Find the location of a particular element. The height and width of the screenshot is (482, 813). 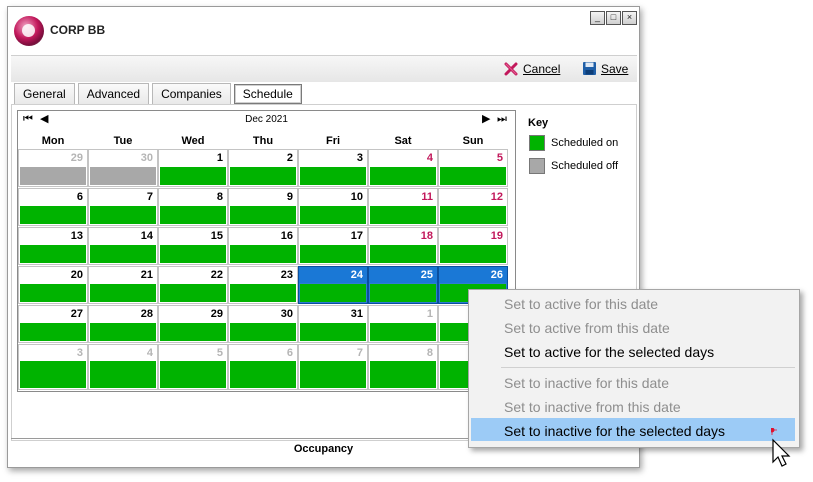

cancel-button: Cancel is located at coordinates (531, 69).